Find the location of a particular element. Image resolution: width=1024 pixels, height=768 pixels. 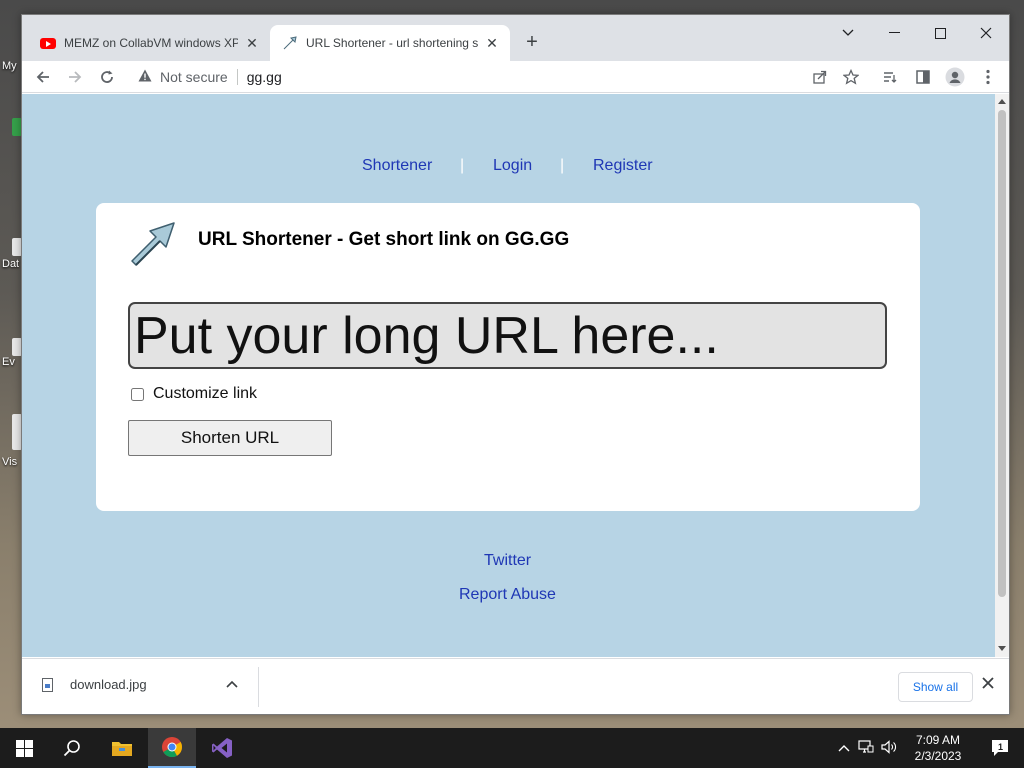

nav-login-link: Login is located at coordinates (512, 166).